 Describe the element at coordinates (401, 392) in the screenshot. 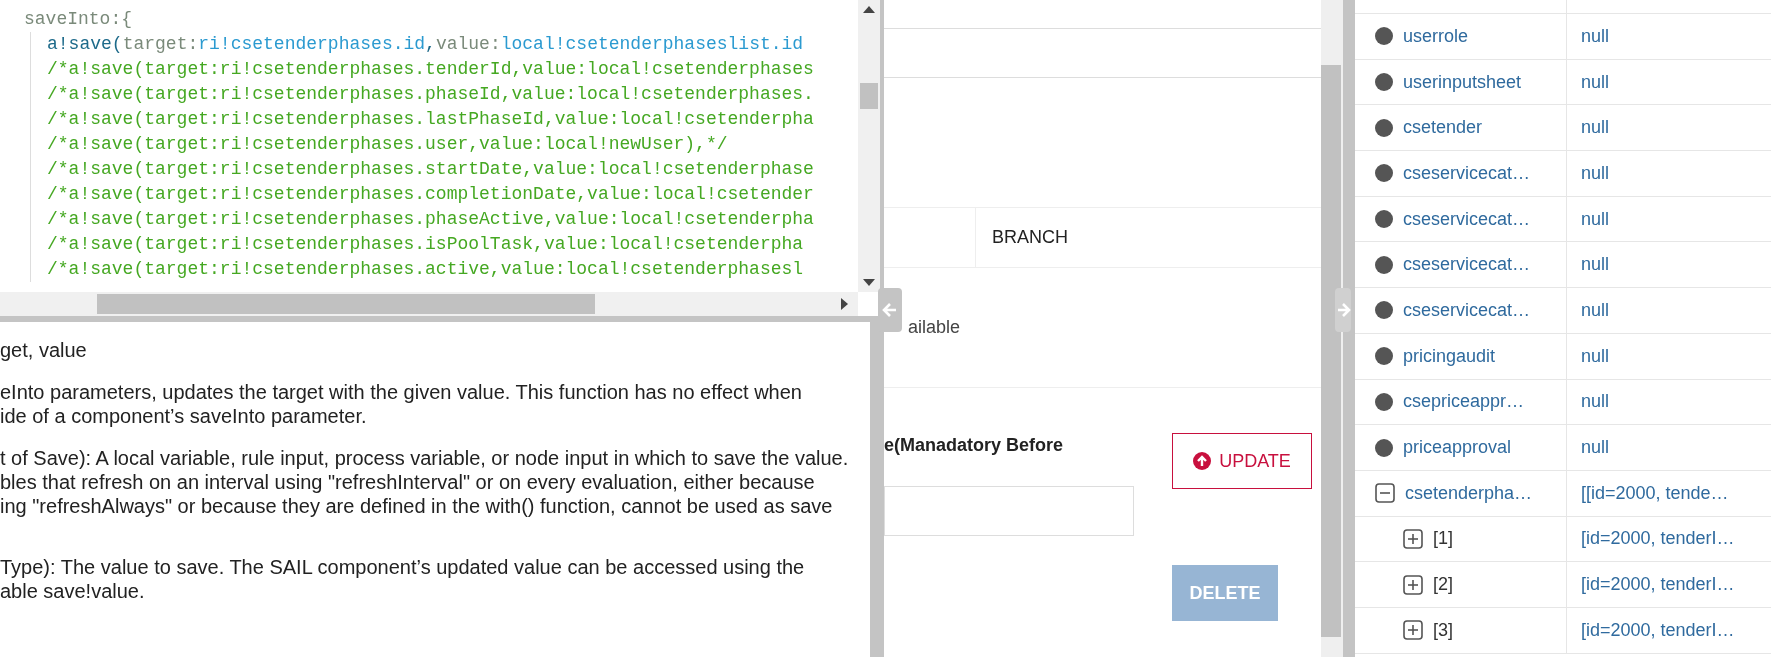

I see `help-text: eInto parameters, updates the target with the given value. This function has no effect when` at that location.